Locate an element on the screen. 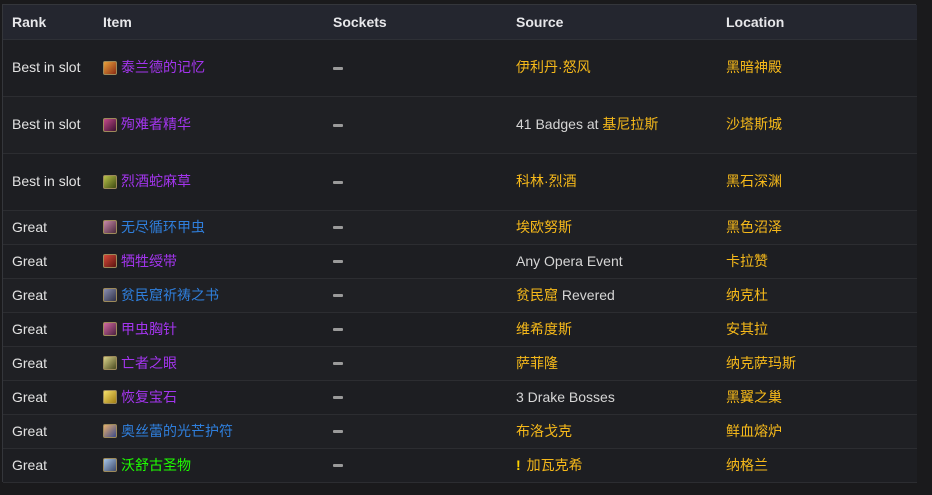 The height and width of the screenshot is (495, 932). item-cell: 沃舒古圣物 is located at coordinates (209, 465).